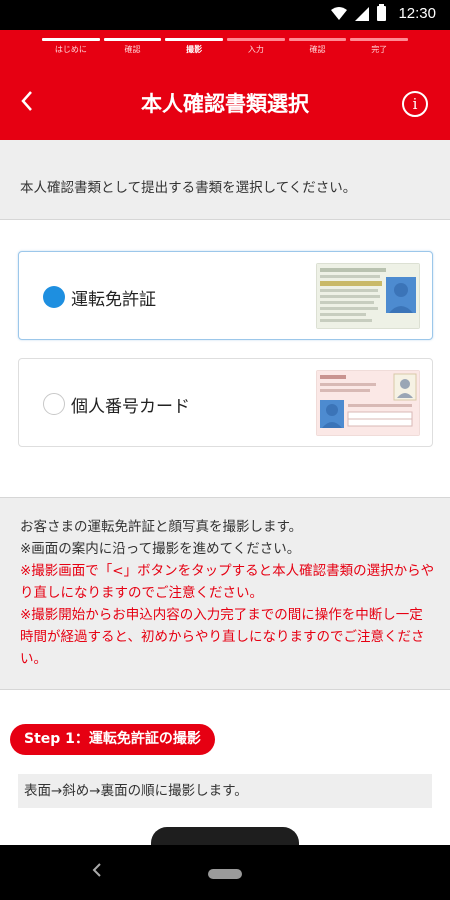  I want to click on option-mynumber-card: 個人番号カード, so click(225, 402).